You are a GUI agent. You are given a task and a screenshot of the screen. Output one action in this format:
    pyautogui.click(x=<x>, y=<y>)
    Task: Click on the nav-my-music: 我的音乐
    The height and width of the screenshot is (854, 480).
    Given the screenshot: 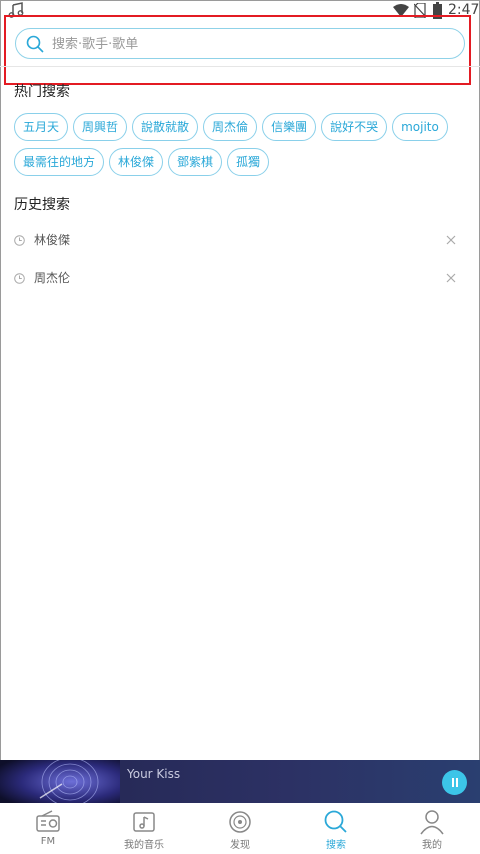 What is the action you would take?
    pyautogui.click(x=144, y=828)
    